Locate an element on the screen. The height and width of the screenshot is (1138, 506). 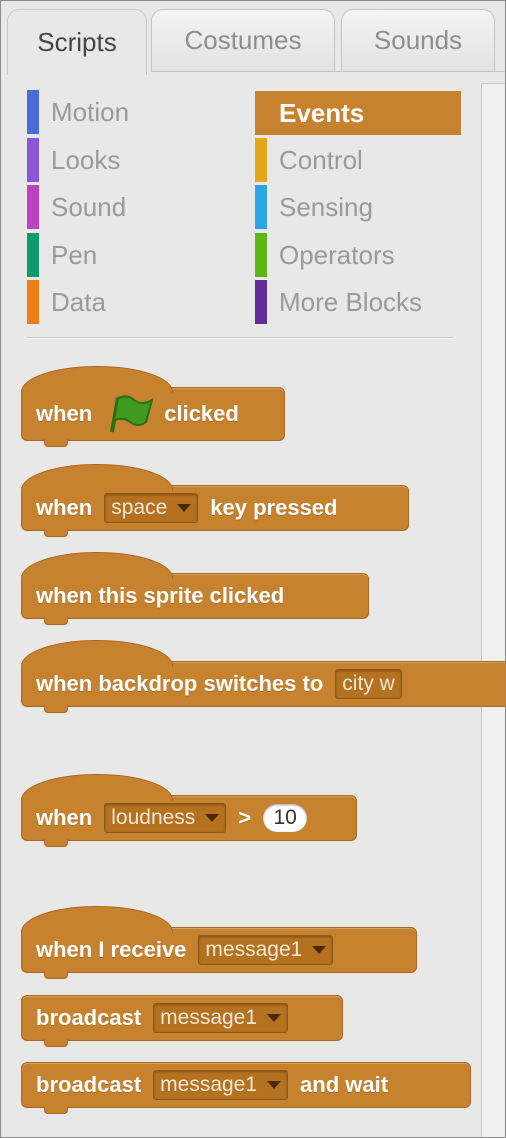
category-label: More Blocks is located at coordinates (351, 301).